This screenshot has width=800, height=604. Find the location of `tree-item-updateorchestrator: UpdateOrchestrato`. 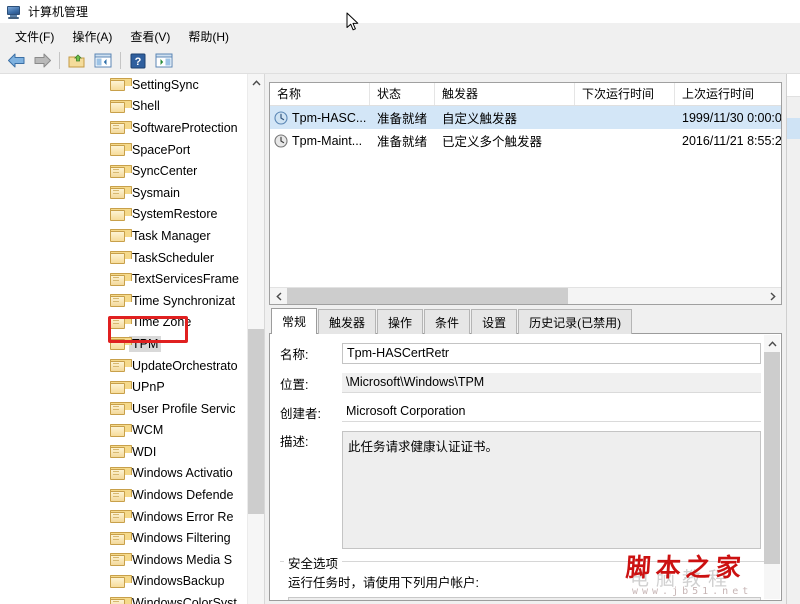

tree-item-updateorchestrator: UpdateOrchestrato is located at coordinates (124, 366).